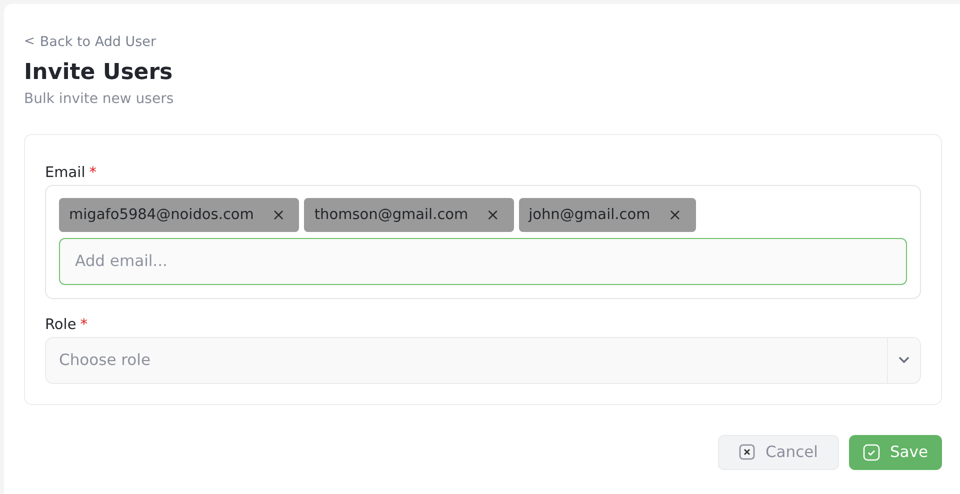 This screenshot has height=494, width=960. Describe the element at coordinates (65, 172) in the screenshot. I see `field-label: Email` at that location.